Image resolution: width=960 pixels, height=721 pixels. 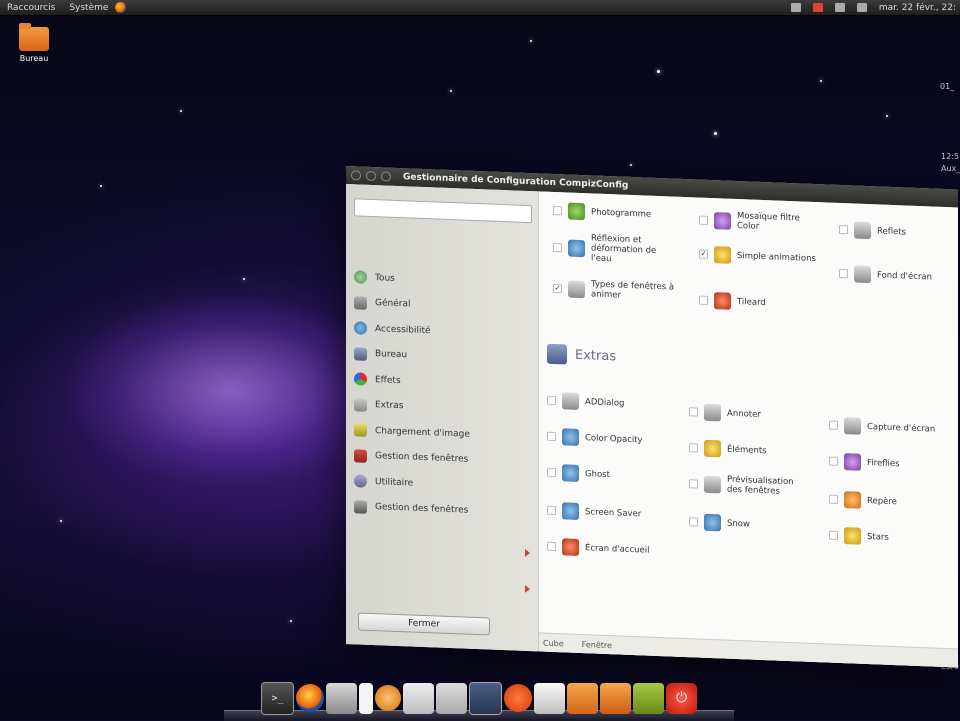 I want to click on plugin-item: Réflexion et déformation de l'eau, so click(x=614, y=249).